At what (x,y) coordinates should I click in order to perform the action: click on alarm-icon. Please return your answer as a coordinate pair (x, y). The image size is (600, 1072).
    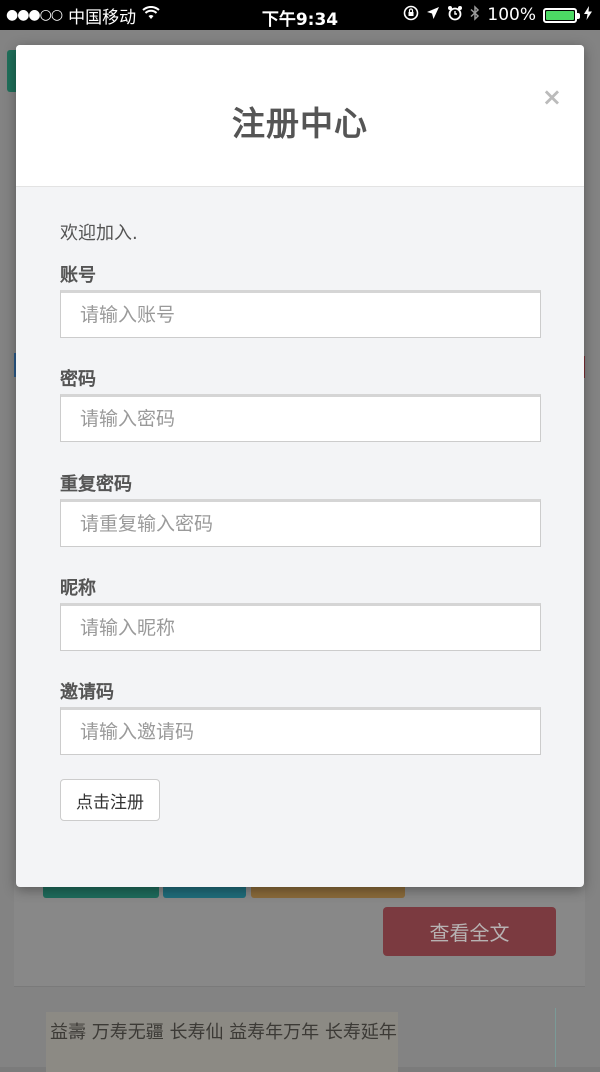
    Looking at the image, I should click on (455, 15).